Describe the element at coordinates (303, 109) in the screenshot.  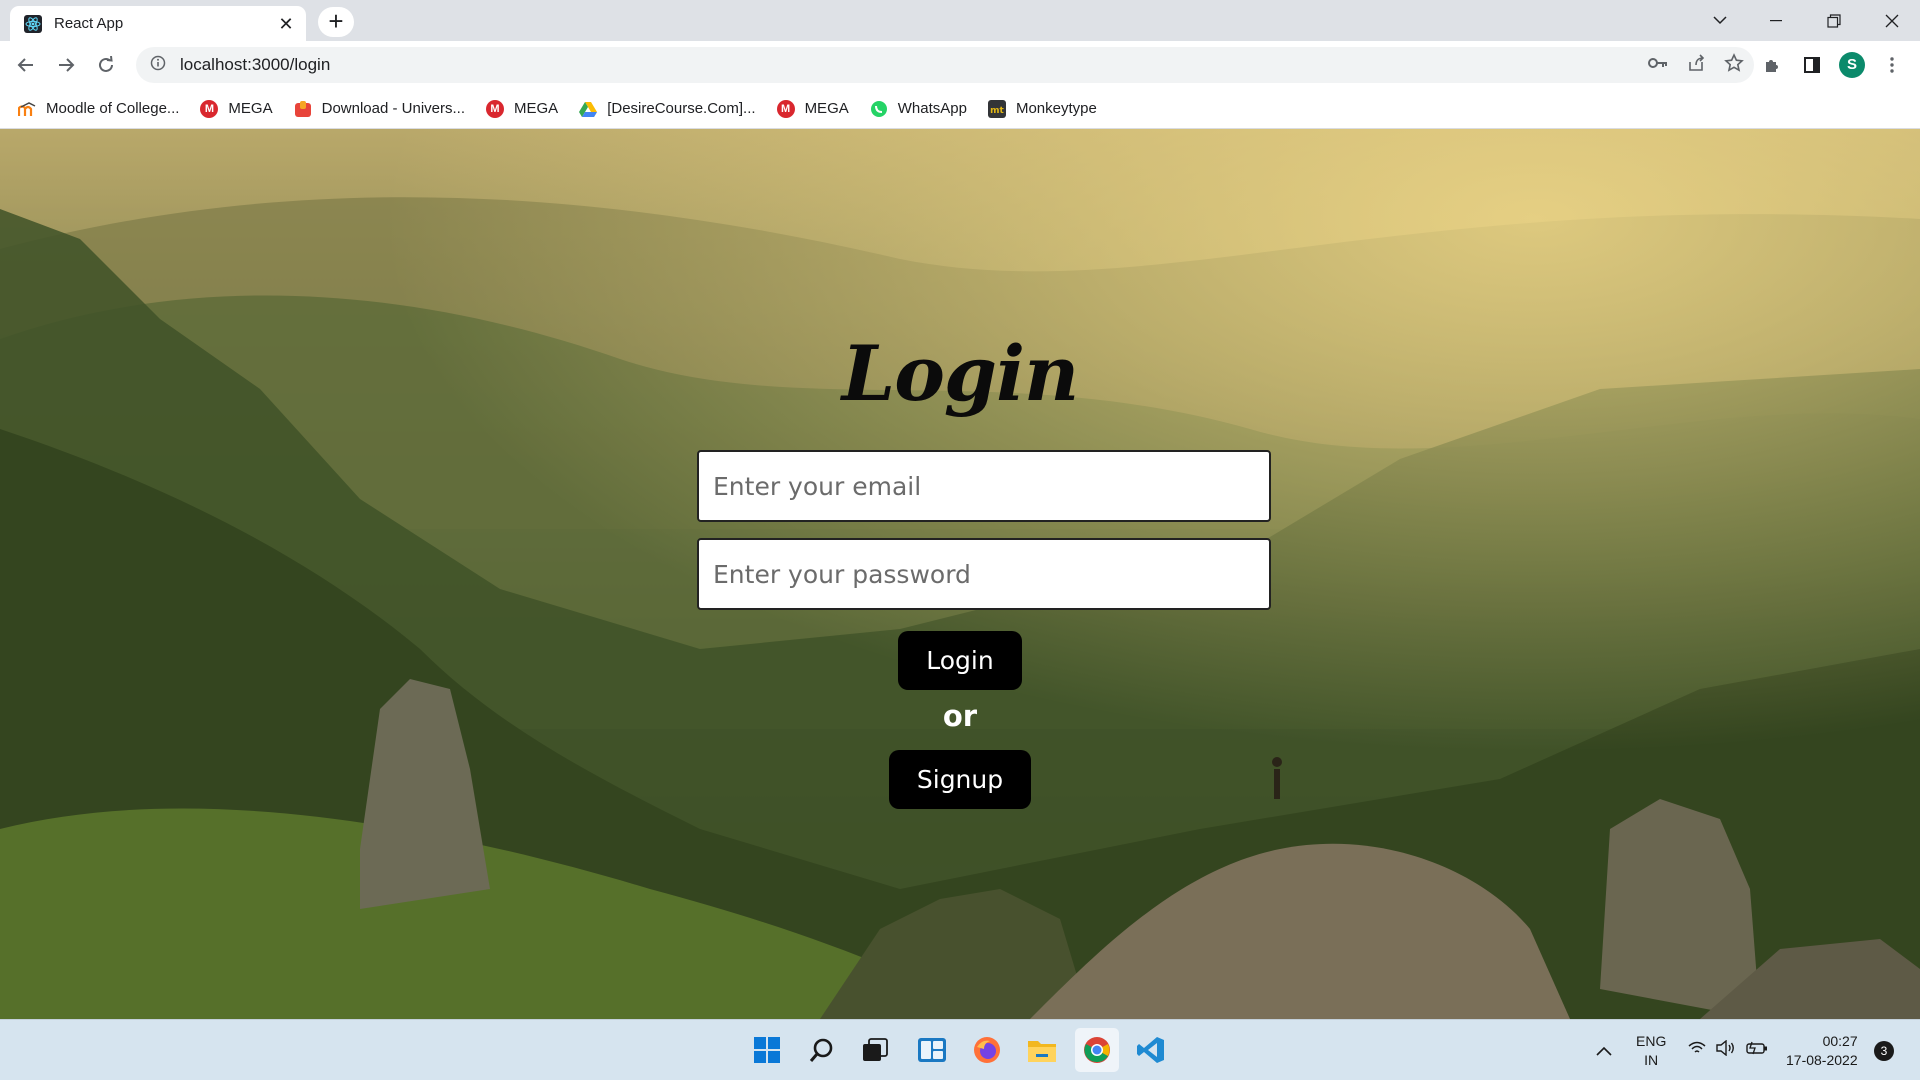
I see `download-icon` at that location.